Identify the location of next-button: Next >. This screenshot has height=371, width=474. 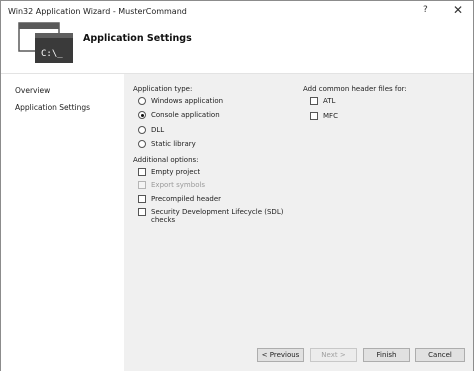
(333, 355).